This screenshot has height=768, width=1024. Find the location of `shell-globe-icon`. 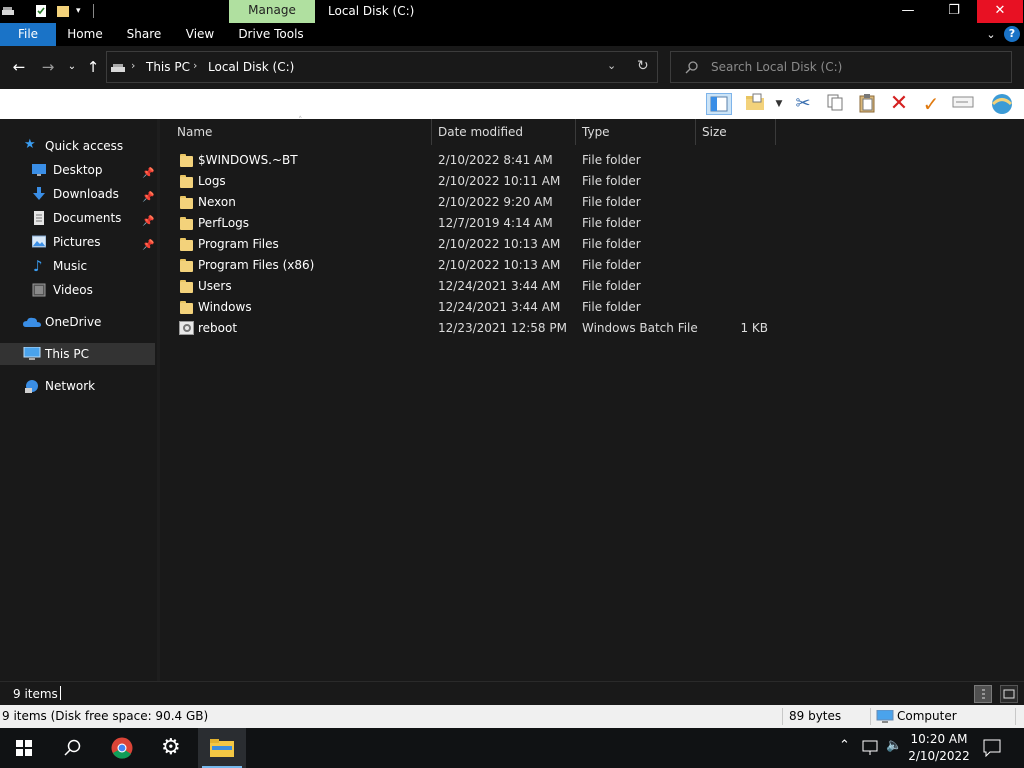

shell-globe-icon is located at coordinates (1001, 104).